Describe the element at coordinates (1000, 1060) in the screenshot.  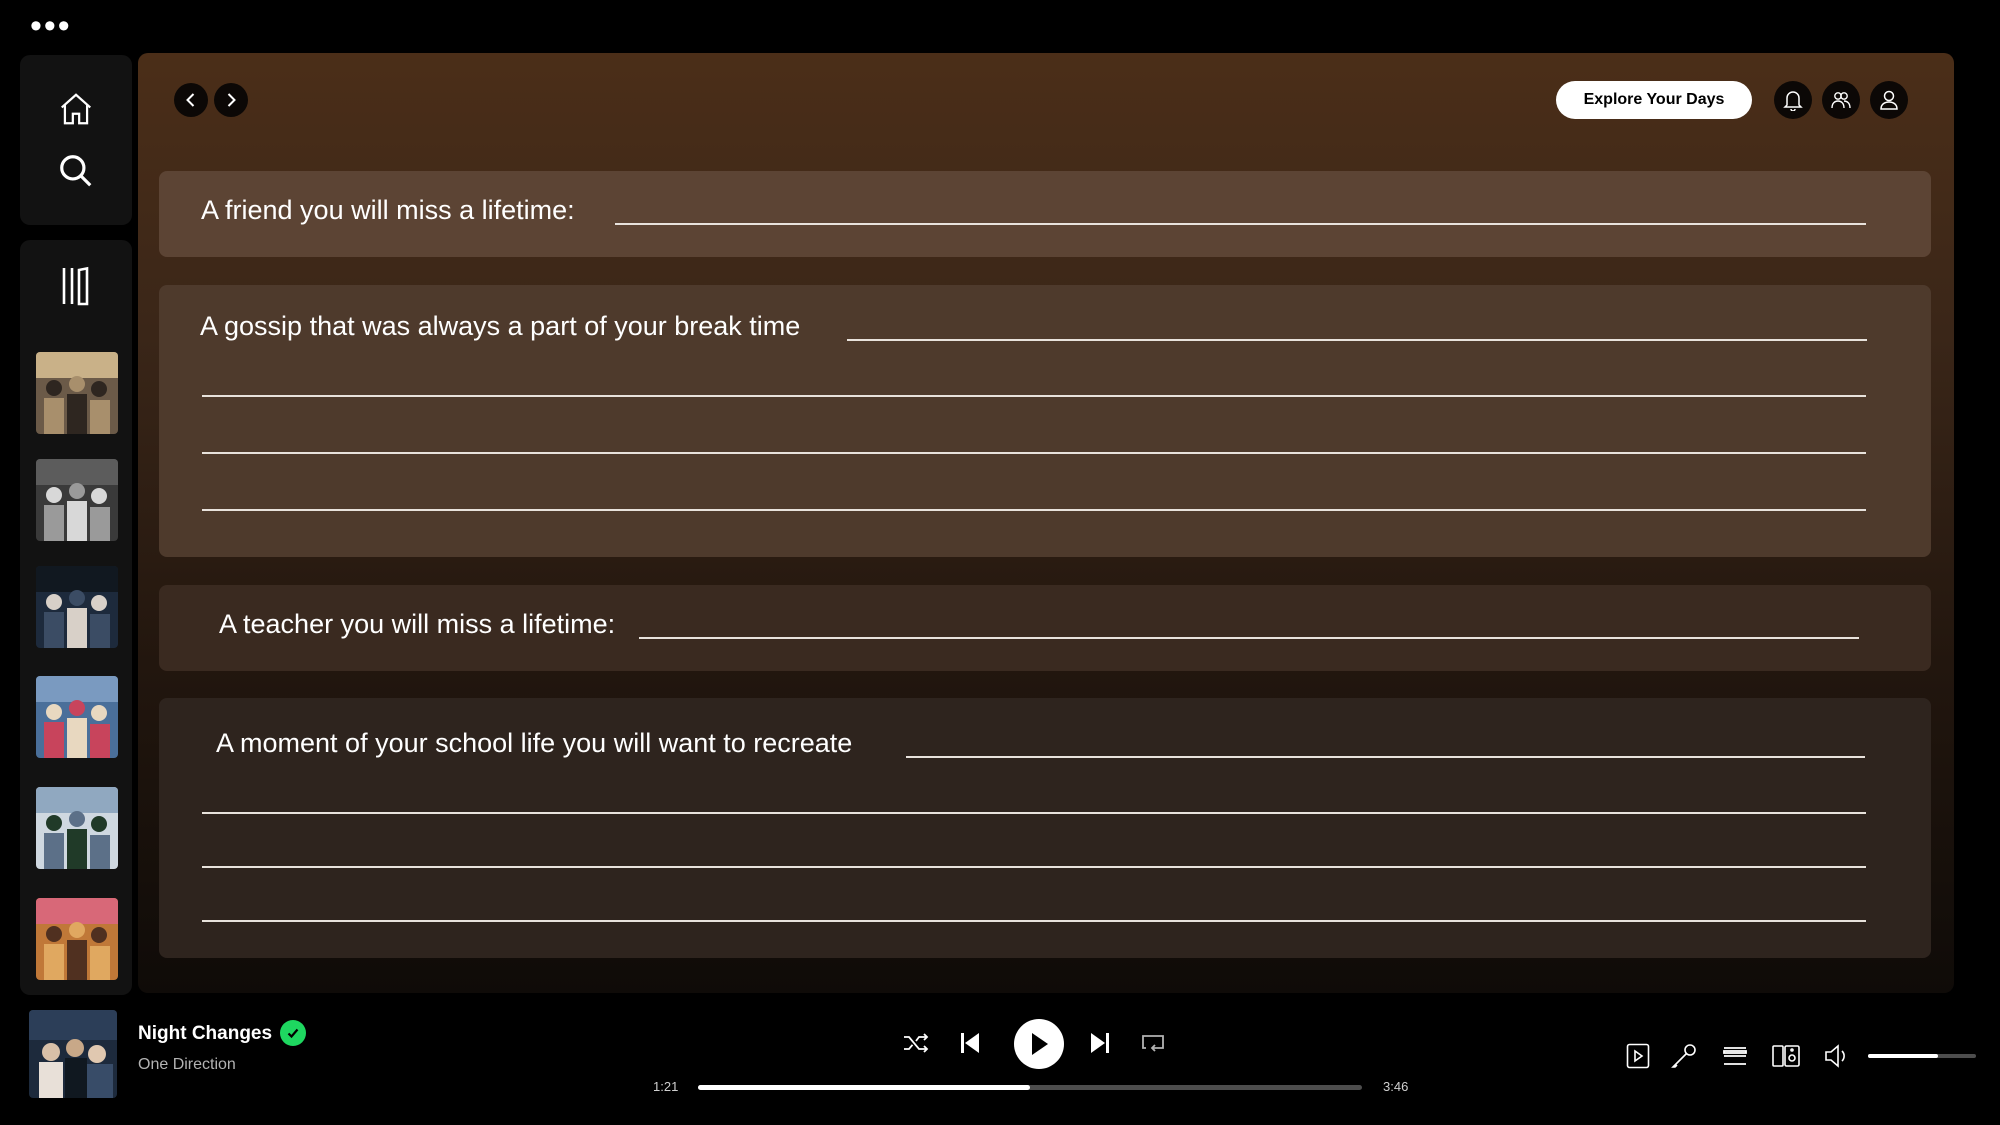
I see `player-bar: Night Changes One Direction 1:21 3:46` at that location.